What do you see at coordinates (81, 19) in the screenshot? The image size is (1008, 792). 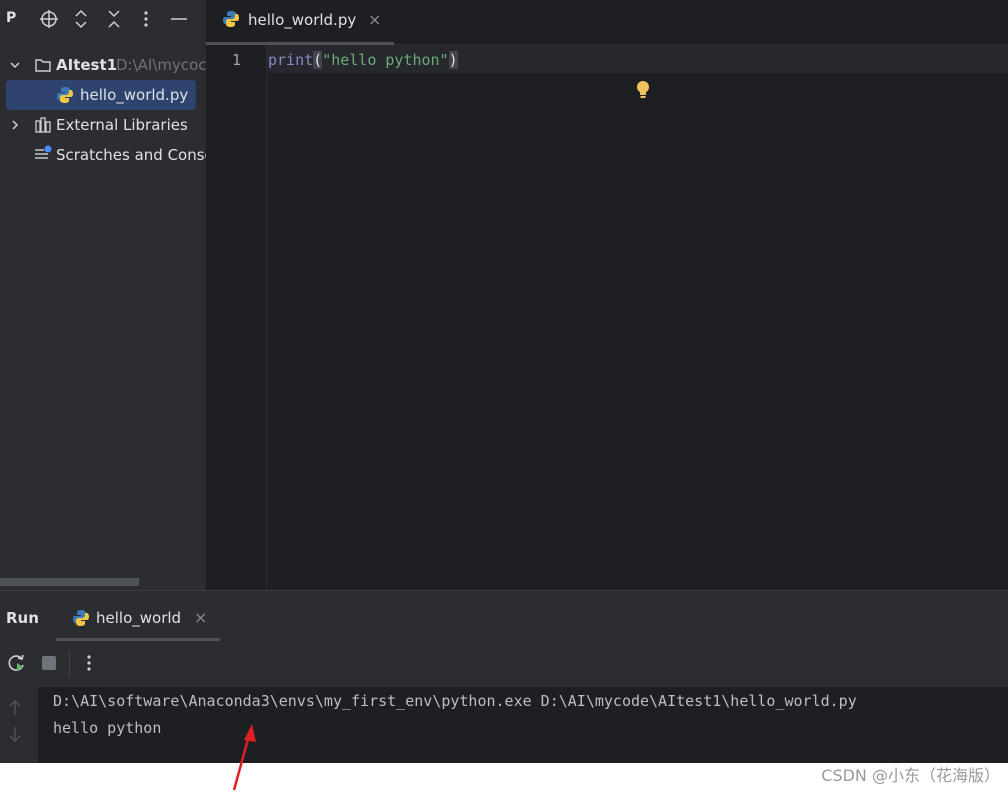 I see `expand-all-icon` at bounding box center [81, 19].